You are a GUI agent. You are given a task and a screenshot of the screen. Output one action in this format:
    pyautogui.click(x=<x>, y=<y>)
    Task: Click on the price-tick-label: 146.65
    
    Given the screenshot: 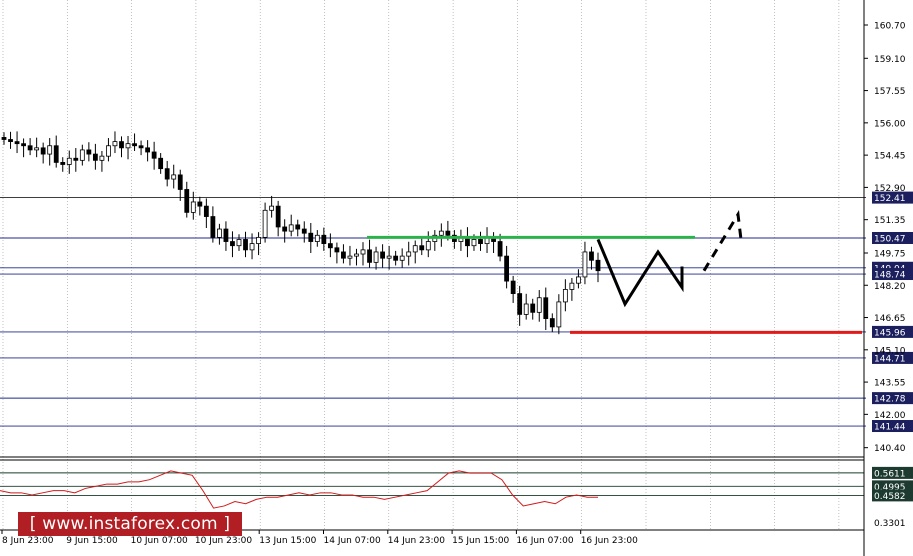 What is the action you would take?
    pyautogui.click(x=890, y=319)
    